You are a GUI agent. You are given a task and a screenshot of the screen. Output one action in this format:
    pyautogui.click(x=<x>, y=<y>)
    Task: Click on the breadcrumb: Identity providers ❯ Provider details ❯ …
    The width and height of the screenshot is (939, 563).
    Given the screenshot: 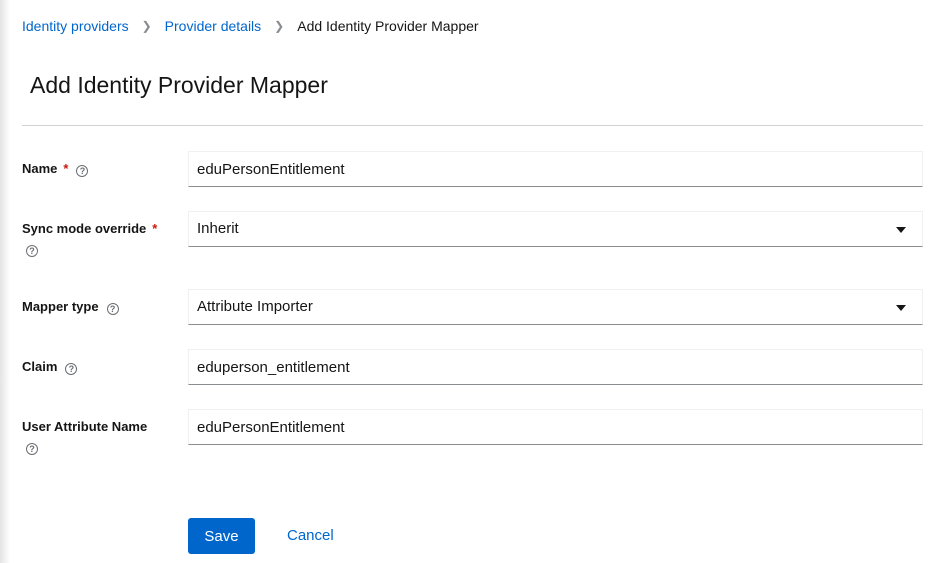 What is the action you would take?
    pyautogui.click(x=250, y=26)
    